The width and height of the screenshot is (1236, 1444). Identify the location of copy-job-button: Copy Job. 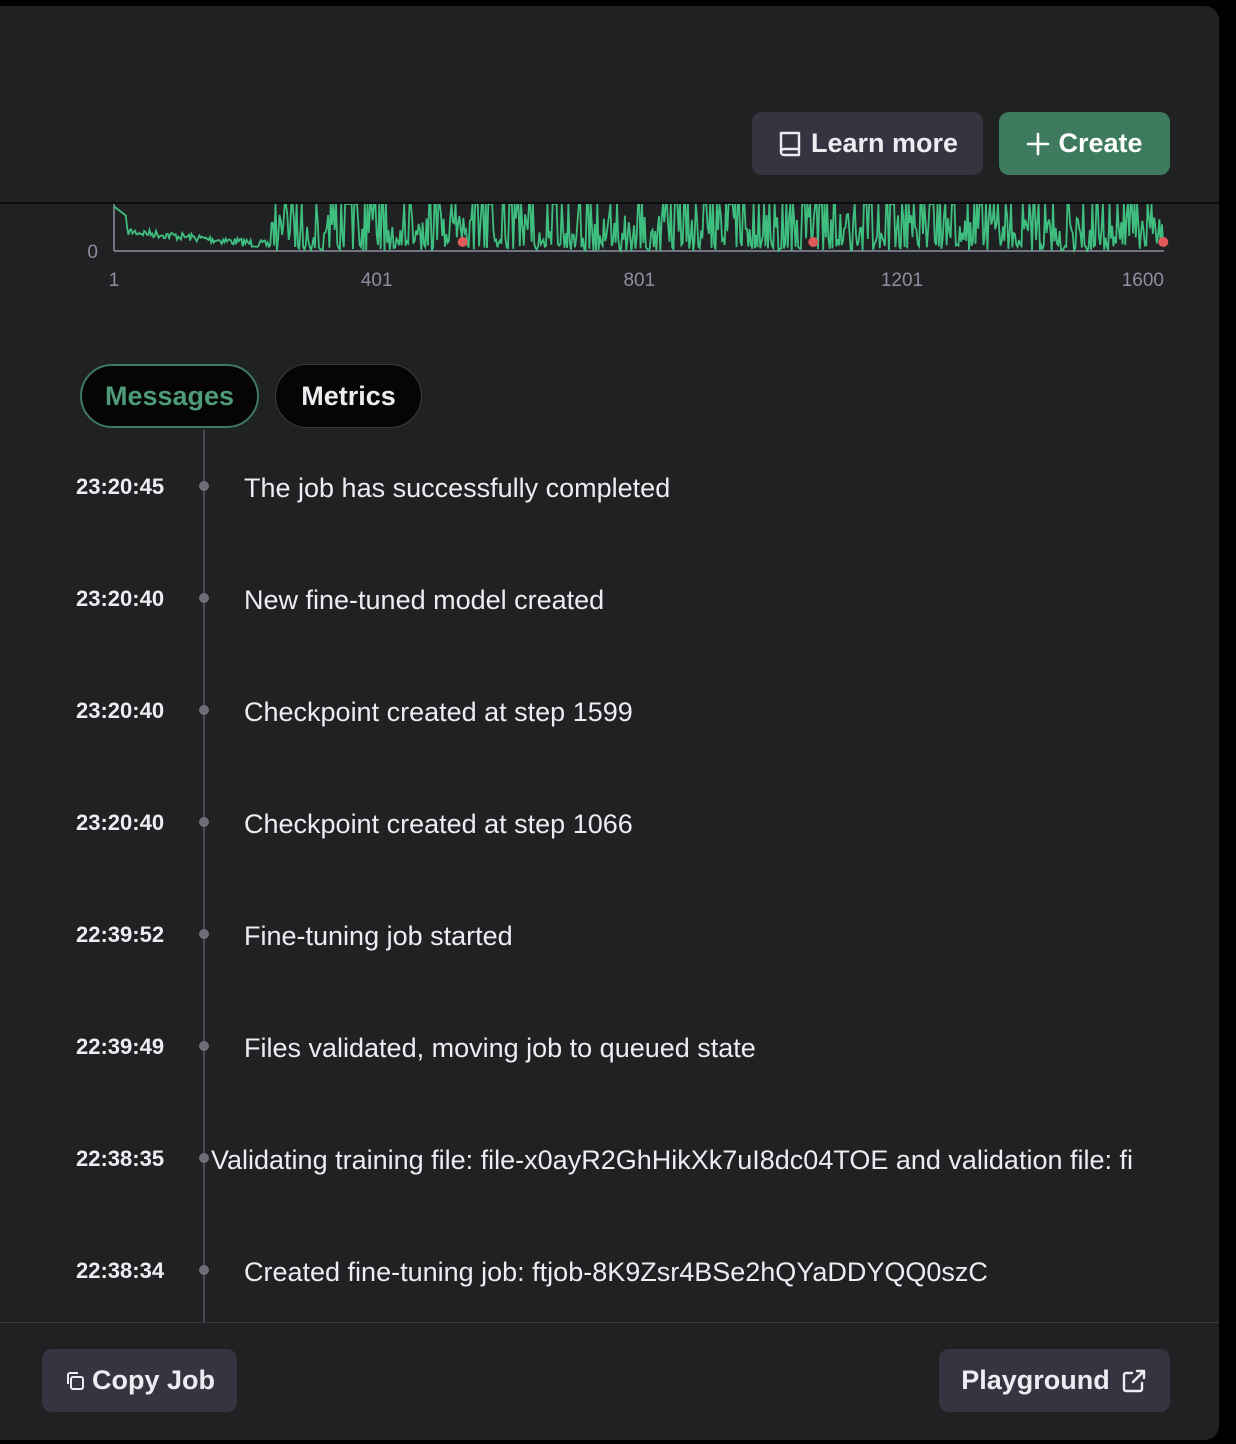
(139, 1380).